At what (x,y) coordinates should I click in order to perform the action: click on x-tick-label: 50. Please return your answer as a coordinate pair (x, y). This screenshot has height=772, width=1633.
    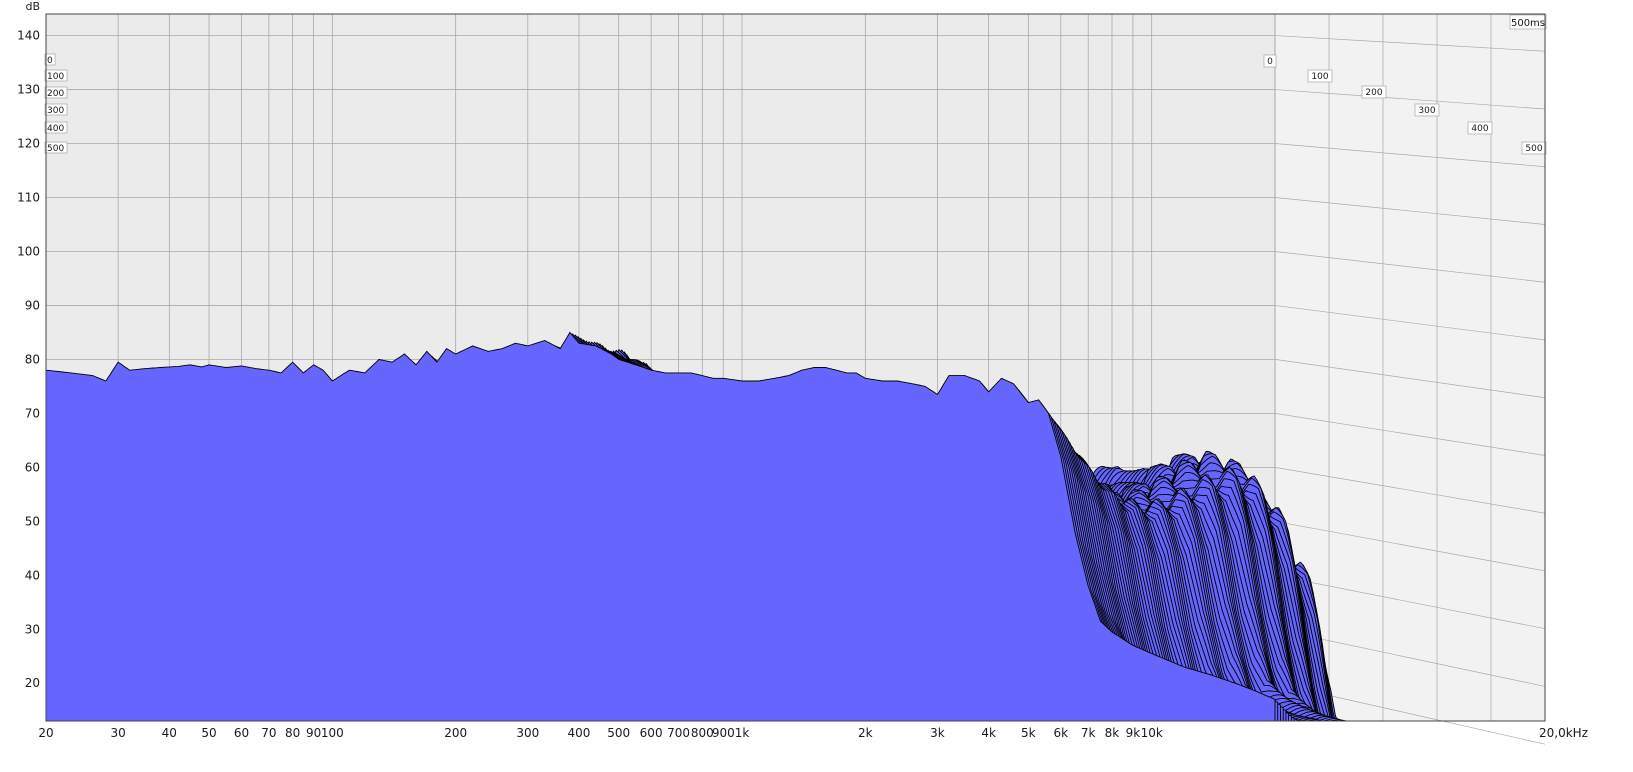
    Looking at the image, I should click on (208, 733).